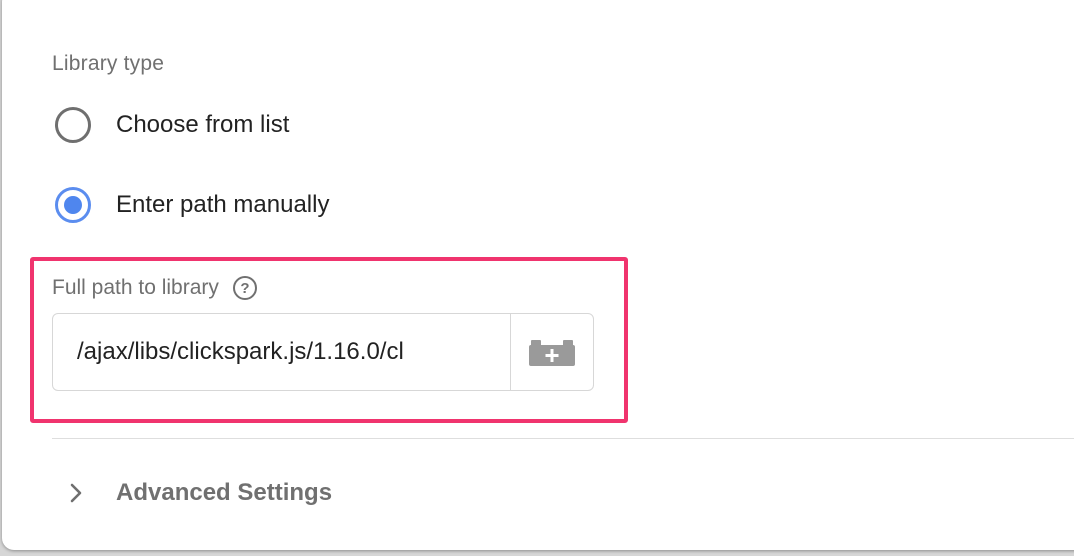 The image size is (1074, 556). What do you see at coordinates (281, 352) in the screenshot?
I see `path-input` at bounding box center [281, 352].